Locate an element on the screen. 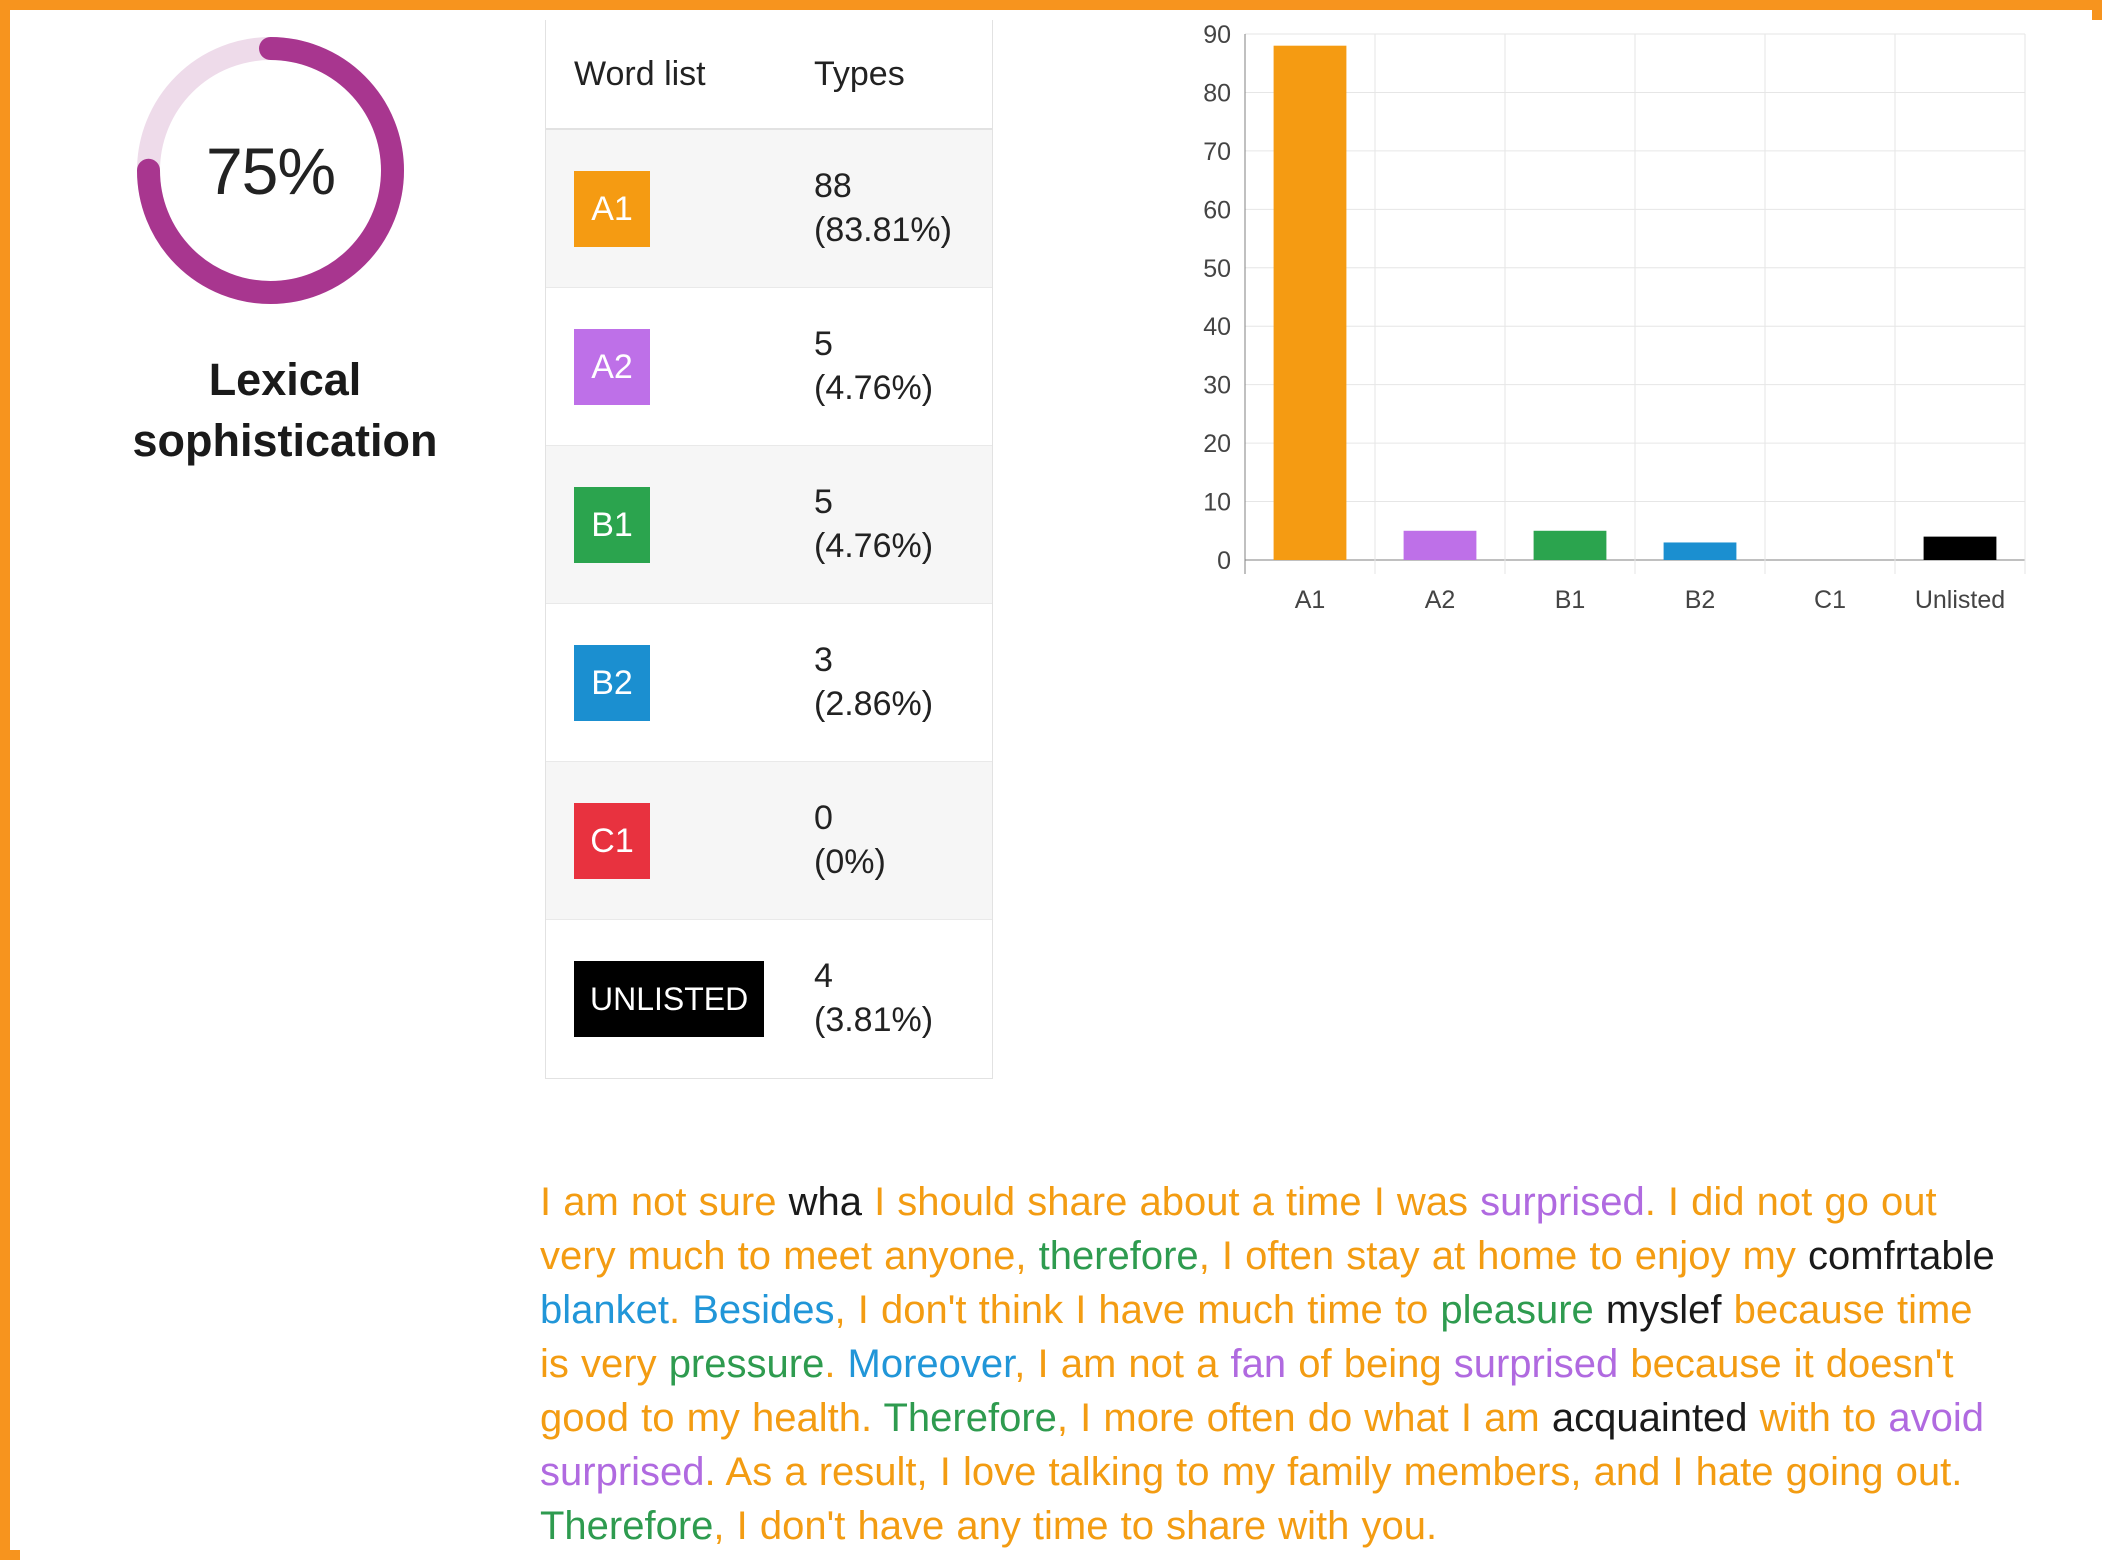 The image size is (2102, 1560). types-cell: 3 (2.86%) is located at coordinates (873, 682).